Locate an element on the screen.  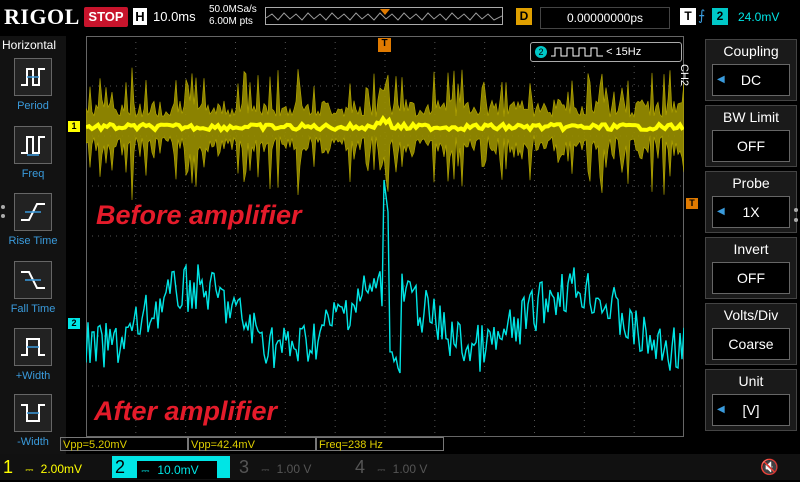
sound-muted-icon: 🔇 is located at coordinates (769, 467).